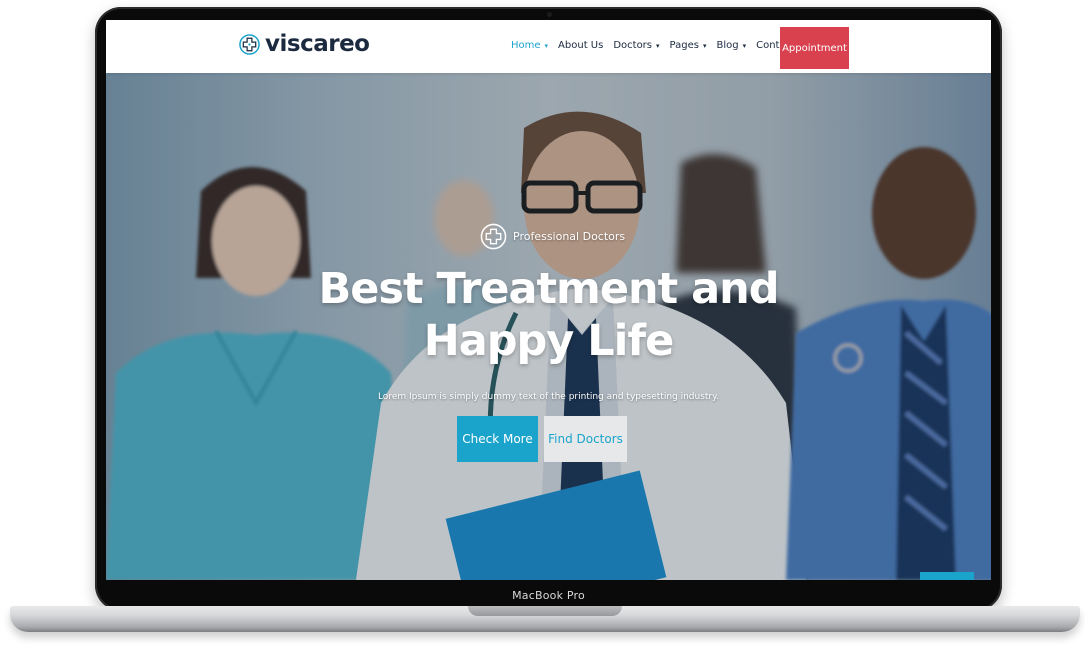  What do you see at coordinates (684, 45) in the screenshot?
I see `nav-item-label: Pages` at bounding box center [684, 45].